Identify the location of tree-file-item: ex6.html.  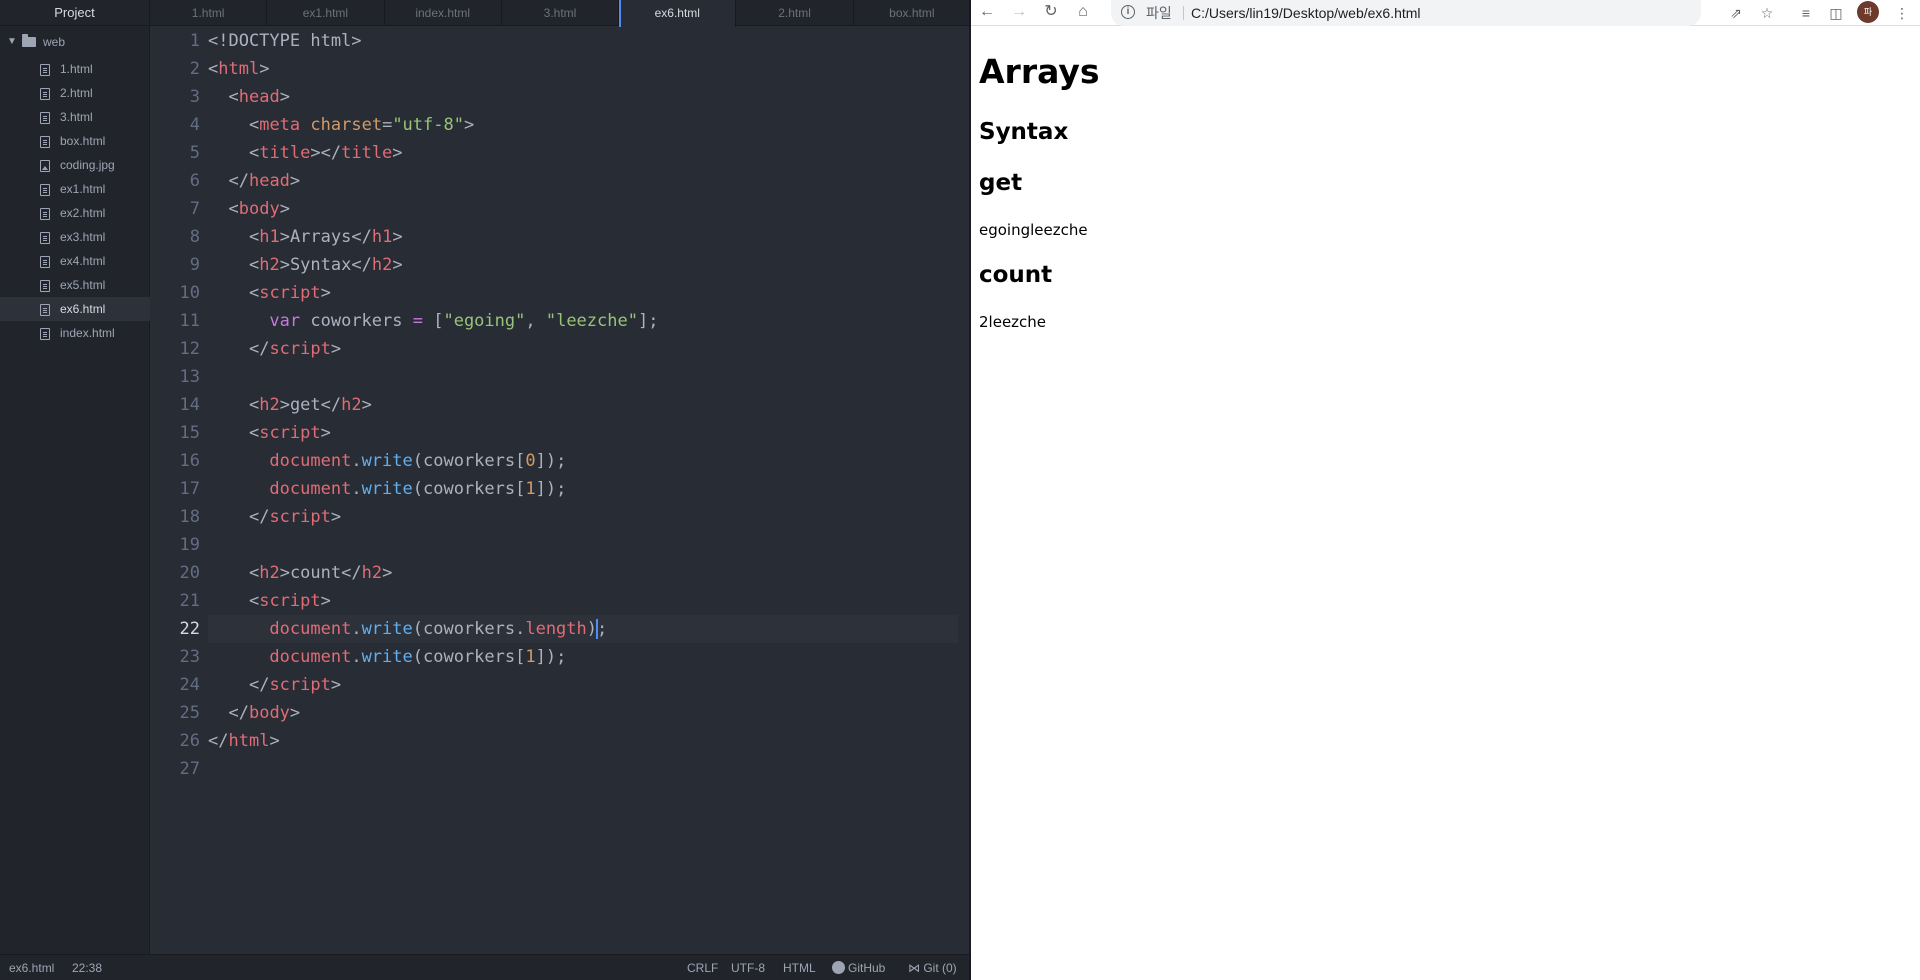
(75, 309).